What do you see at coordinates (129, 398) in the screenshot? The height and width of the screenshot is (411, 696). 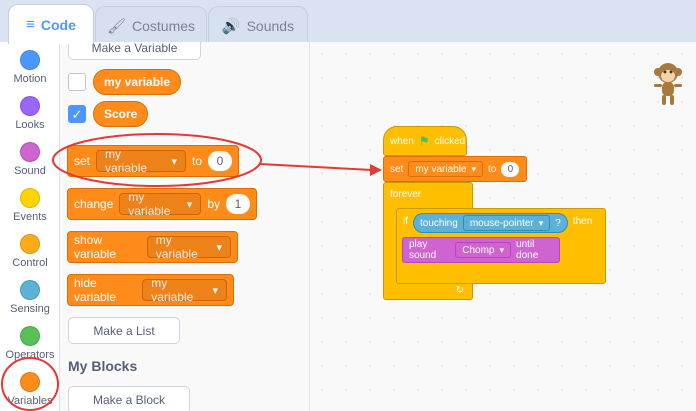 I see `make-block-button: Make a Block` at bounding box center [129, 398].